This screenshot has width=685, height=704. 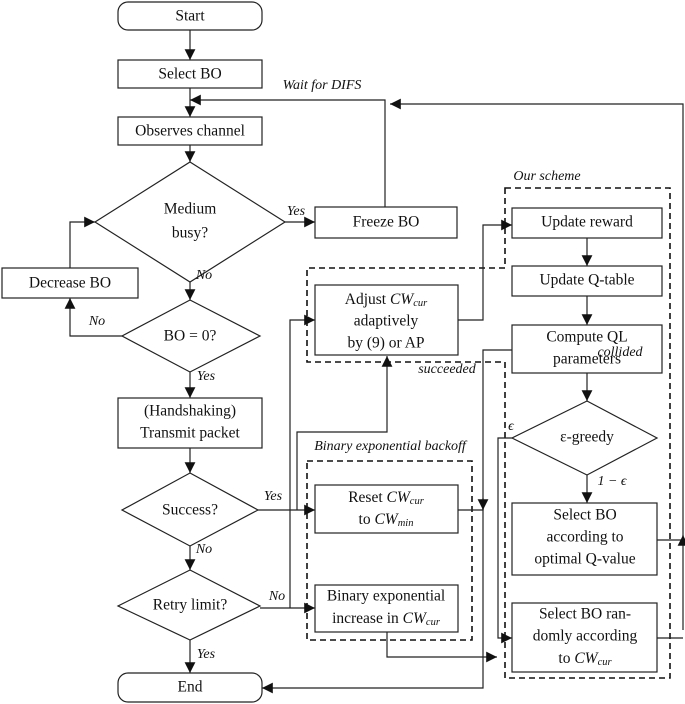 I want to click on svg-text: Select BO ran-, so click(x=585, y=614).